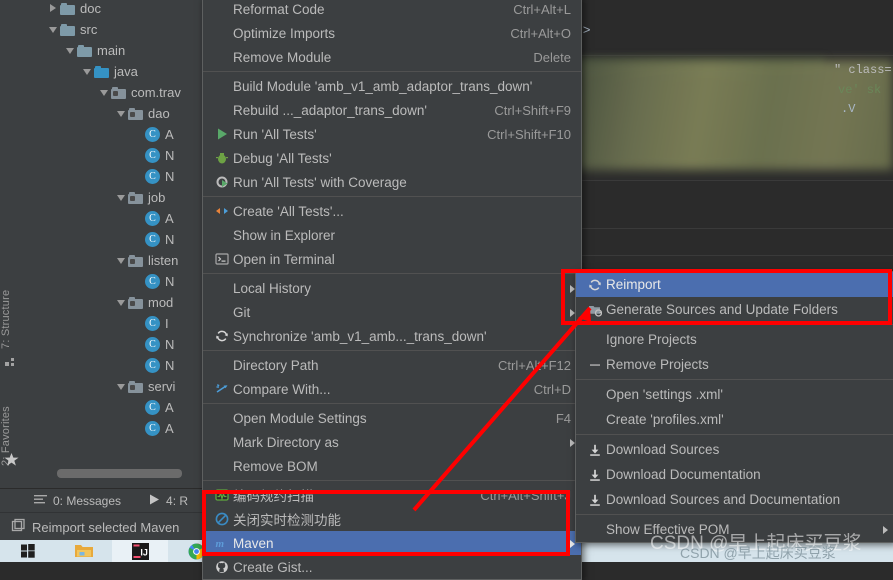 The image size is (893, 580). Describe the element at coordinates (222, 567) in the screenshot. I see `github-icon` at that location.